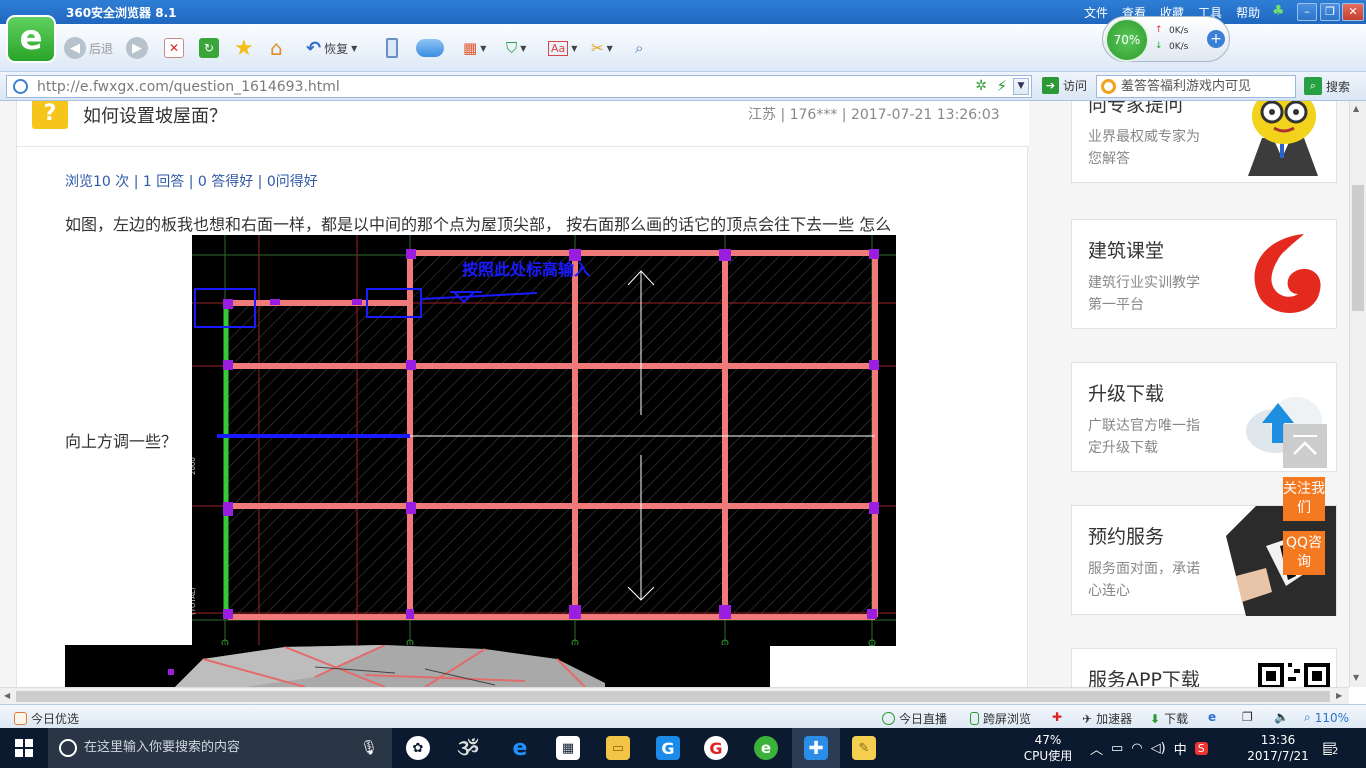 This screenshot has height=768, width=1366. Describe the element at coordinates (1107, 718) in the screenshot. I see `accelerator: ✈ 加速器` at that location.